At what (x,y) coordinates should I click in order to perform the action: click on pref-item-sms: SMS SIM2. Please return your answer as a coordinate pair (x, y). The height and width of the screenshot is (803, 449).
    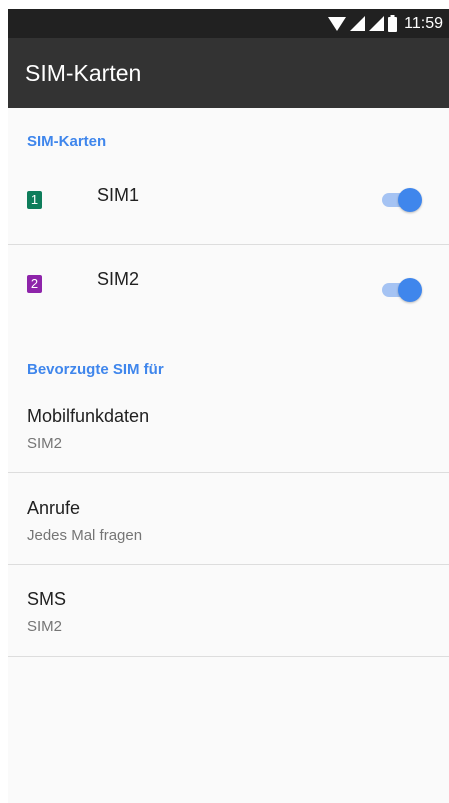
    Looking at the image, I should click on (228, 615).